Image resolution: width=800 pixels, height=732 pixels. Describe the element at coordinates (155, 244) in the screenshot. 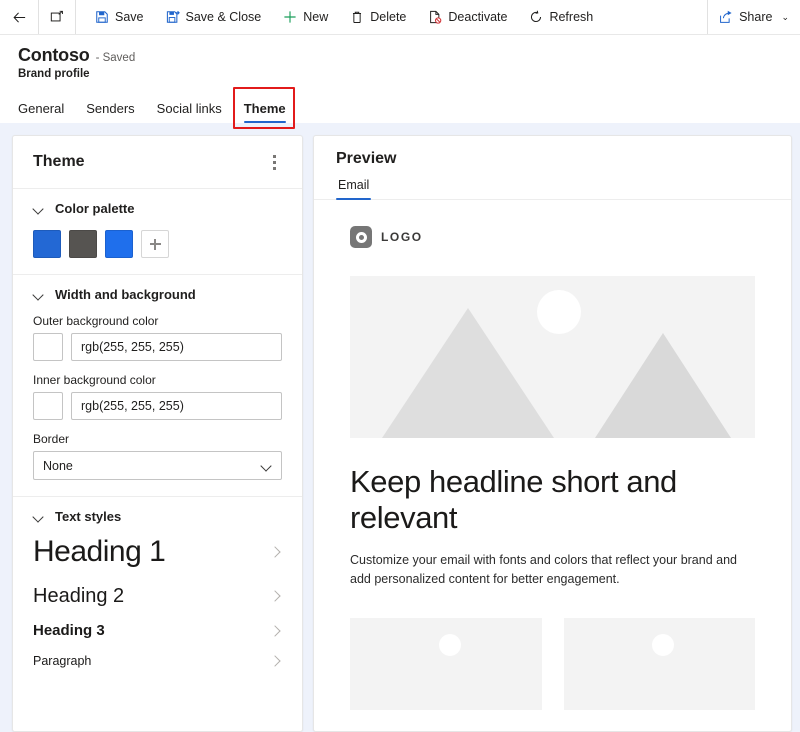

I see `add-color-button` at that location.